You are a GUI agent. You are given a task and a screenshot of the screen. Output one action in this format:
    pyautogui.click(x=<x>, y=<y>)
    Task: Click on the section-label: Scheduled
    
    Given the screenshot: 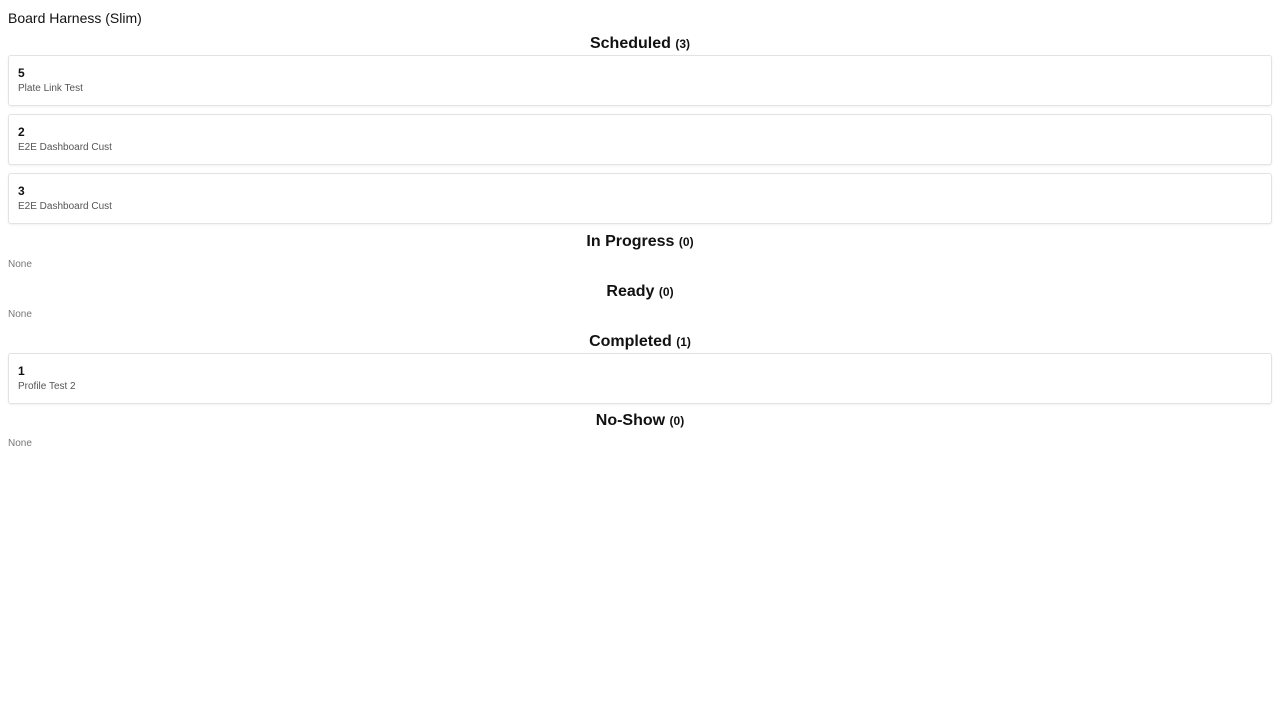 What is the action you would take?
    pyautogui.click(x=630, y=43)
    